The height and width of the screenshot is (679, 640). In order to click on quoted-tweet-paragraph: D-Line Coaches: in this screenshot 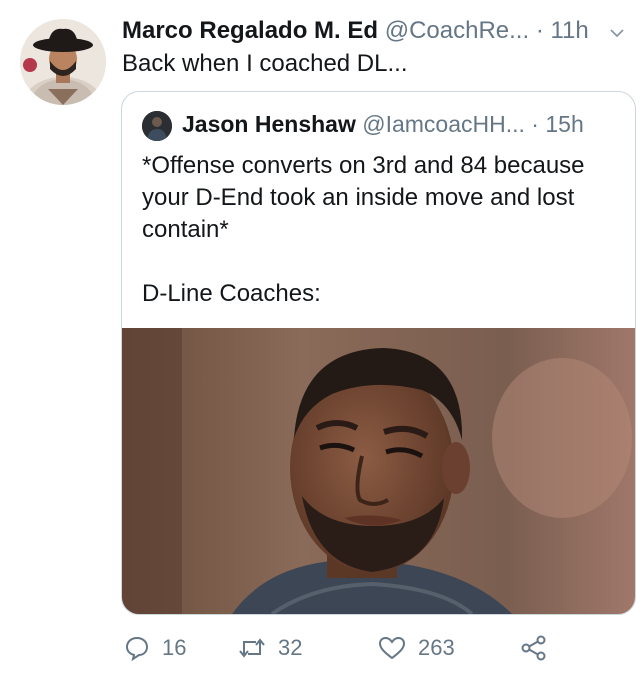, I will do `click(231, 293)`.